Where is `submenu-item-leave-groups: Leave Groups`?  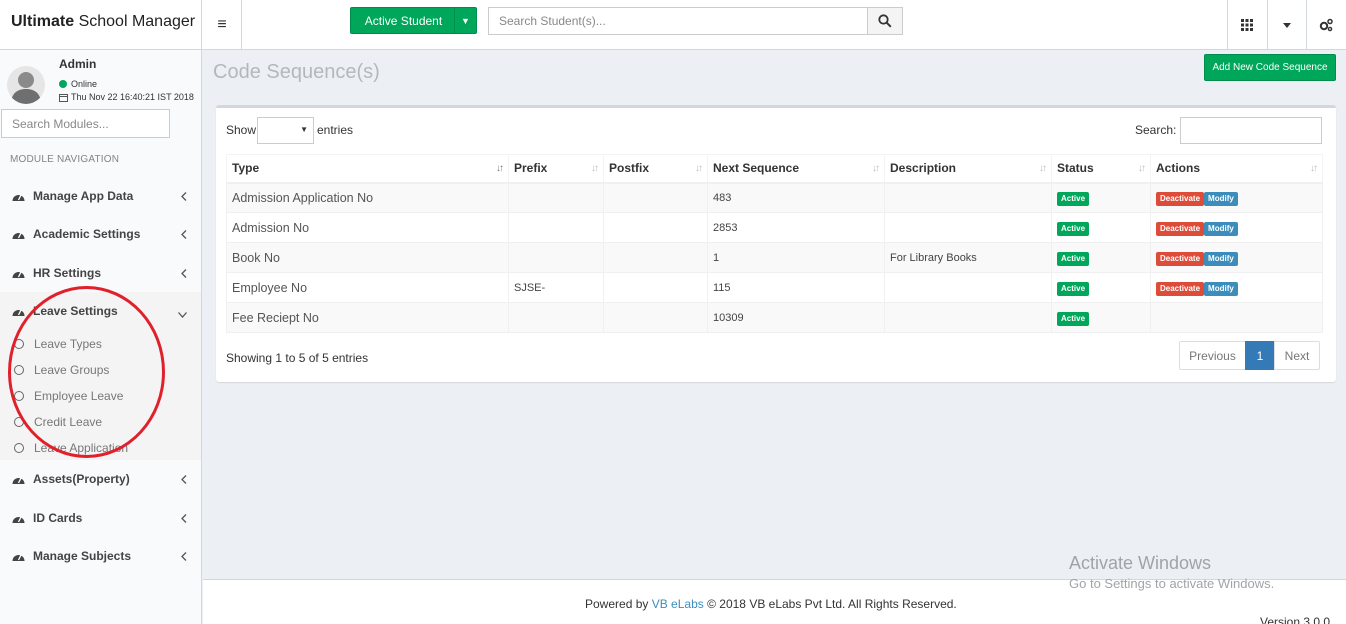
submenu-item-leave-groups: Leave Groups is located at coordinates (61, 370).